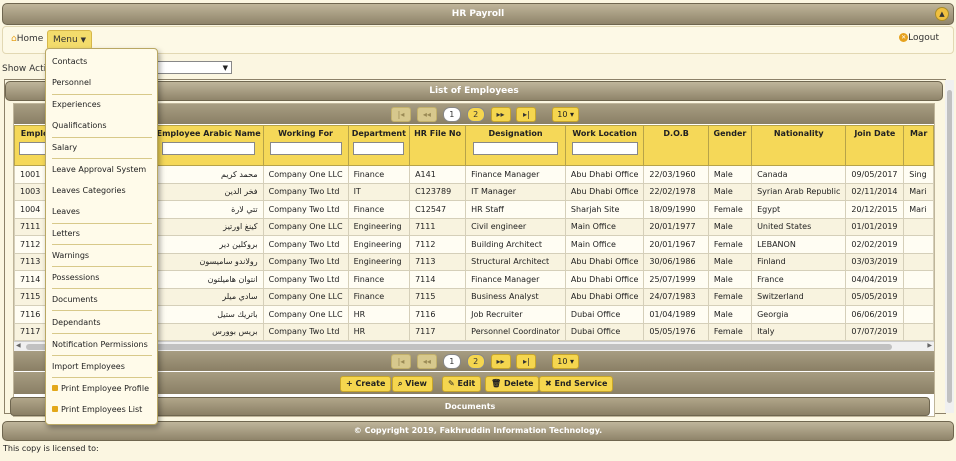 This screenshot has width=956, height=461. What do you see at coordinates (451, 383) in the screenshot?
I see `pencil-icon: ✎` at bounding box center [451, 383].